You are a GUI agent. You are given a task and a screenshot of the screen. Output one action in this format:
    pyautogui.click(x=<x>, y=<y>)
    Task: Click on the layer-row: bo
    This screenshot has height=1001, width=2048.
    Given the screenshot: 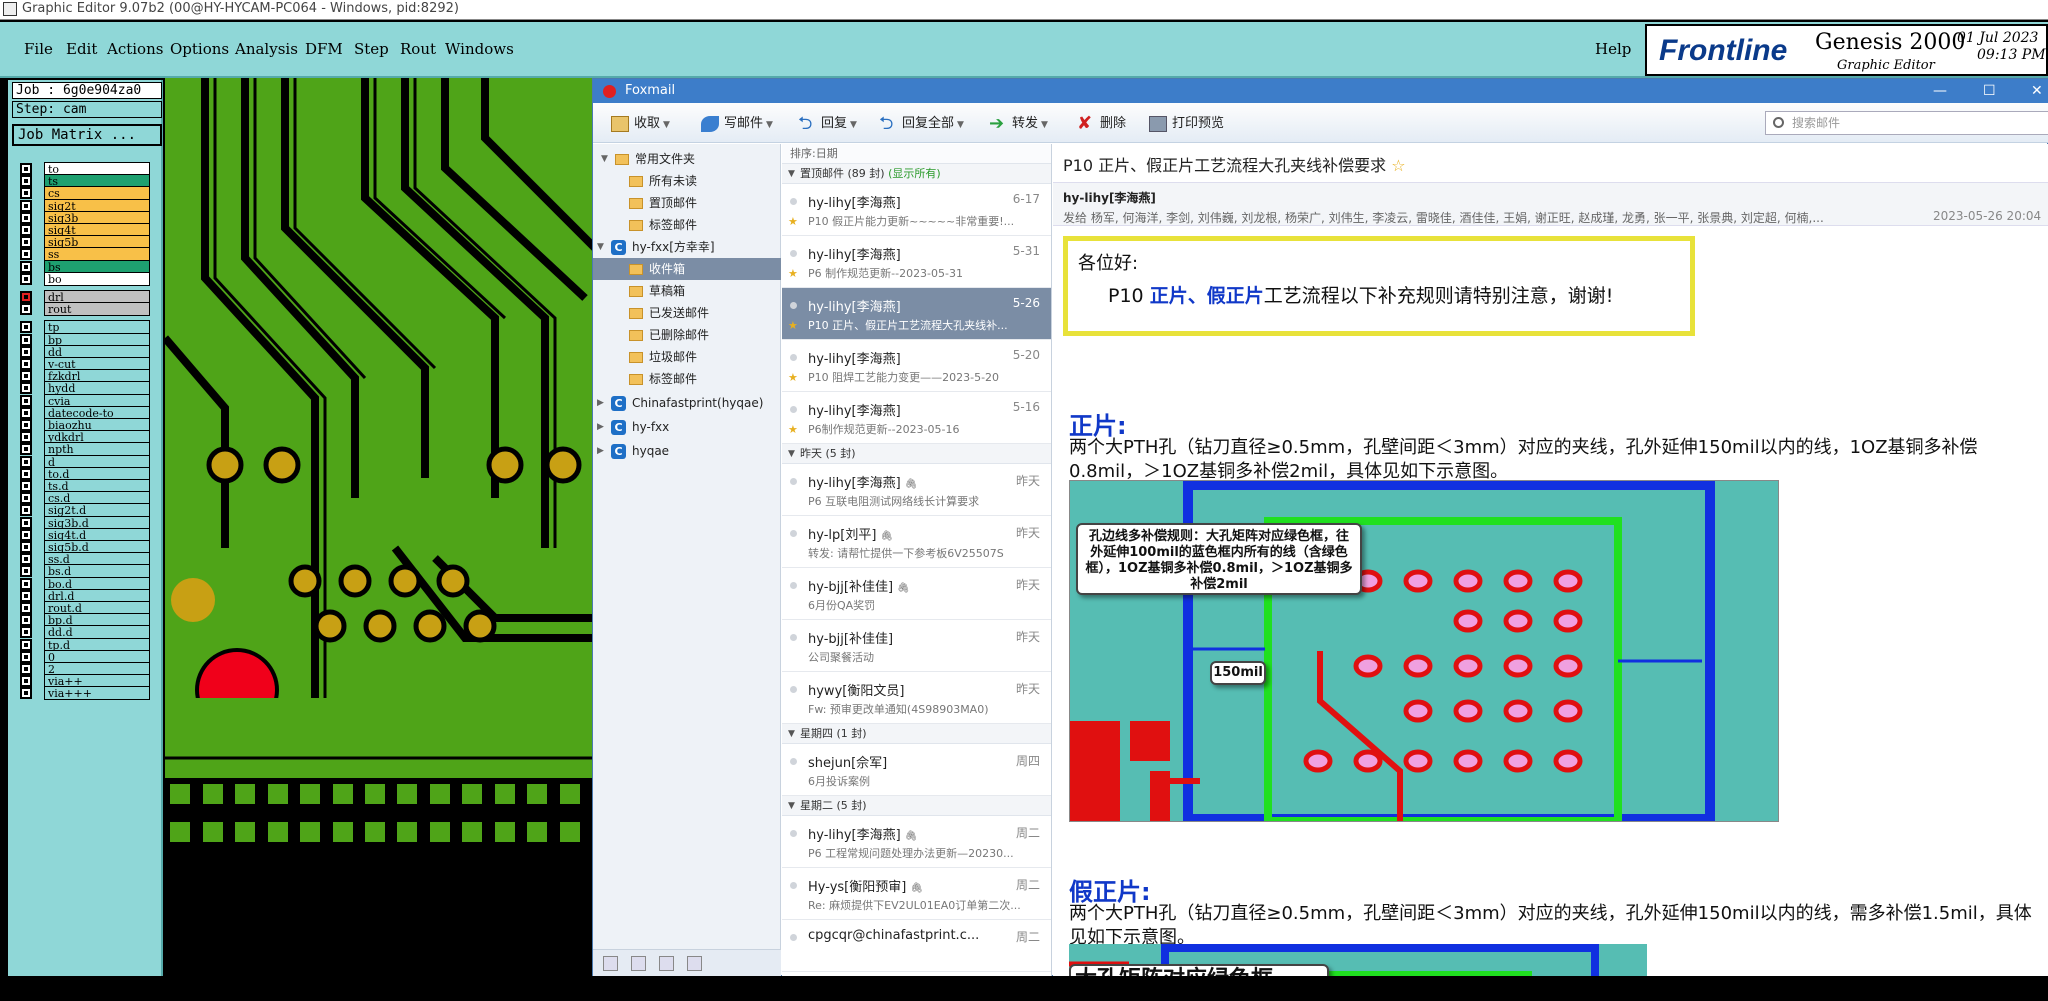 What is the action you would take?
    pyautogui.click(x=85, y=278)
    